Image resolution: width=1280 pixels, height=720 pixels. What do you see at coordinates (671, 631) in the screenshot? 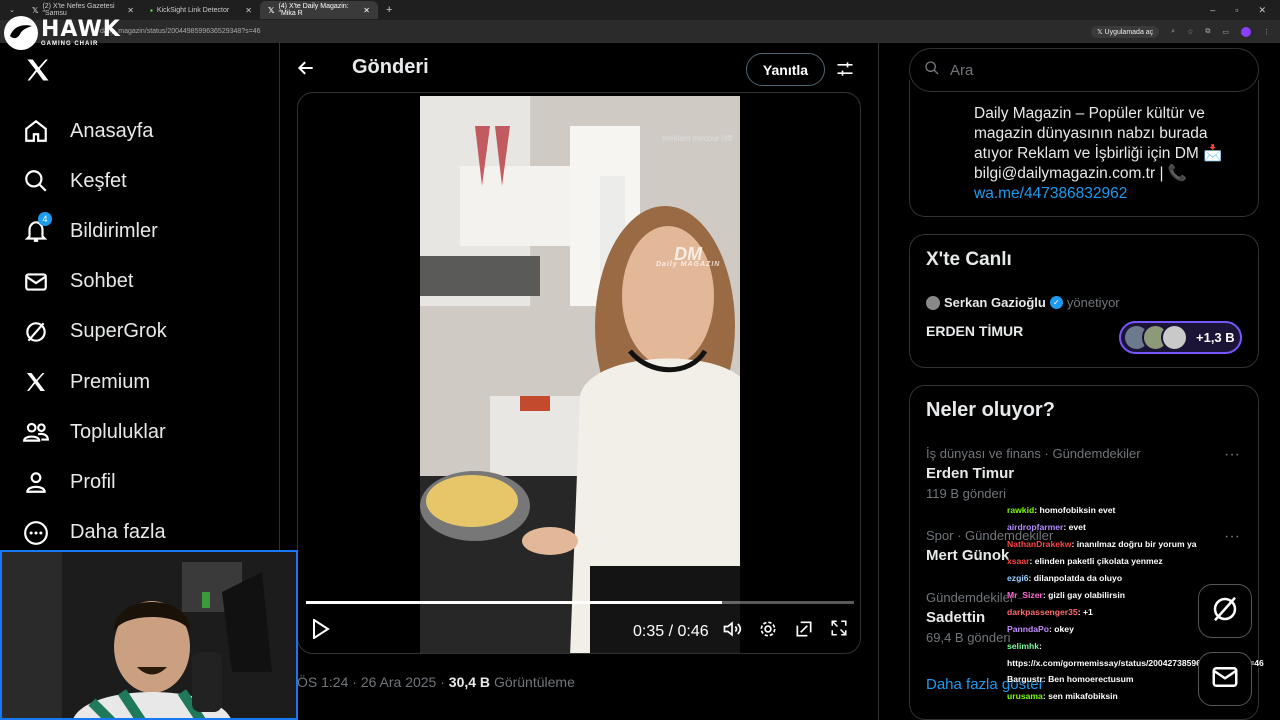
I see `video-time: 0:35 / 0:46` at bounding box center [671, 631].